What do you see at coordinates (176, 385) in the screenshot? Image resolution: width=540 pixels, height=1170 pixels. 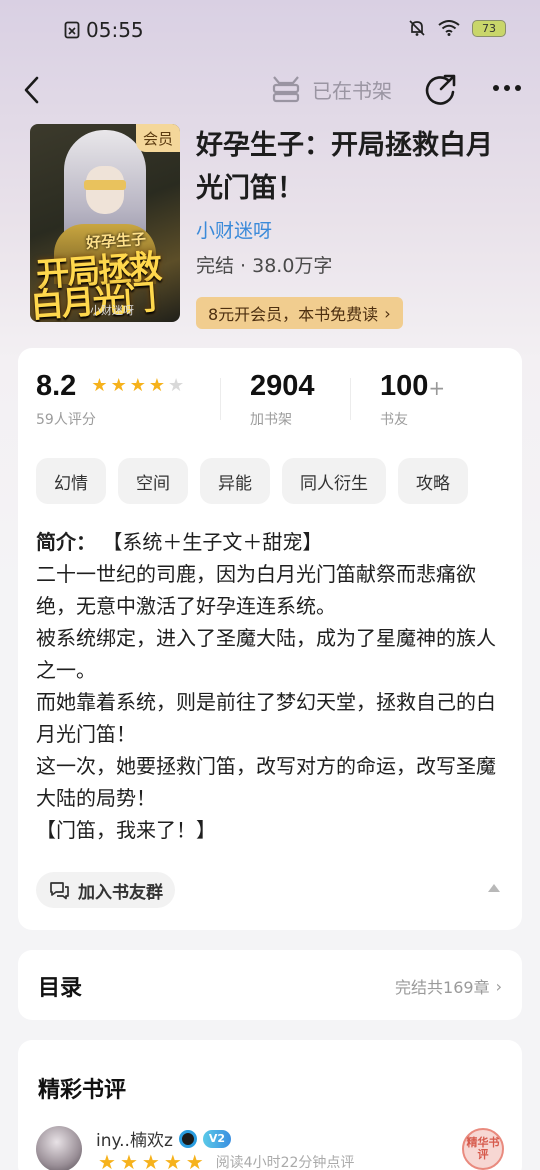 I see `star-empty-icon: ★` at bounding box center [176, 385].